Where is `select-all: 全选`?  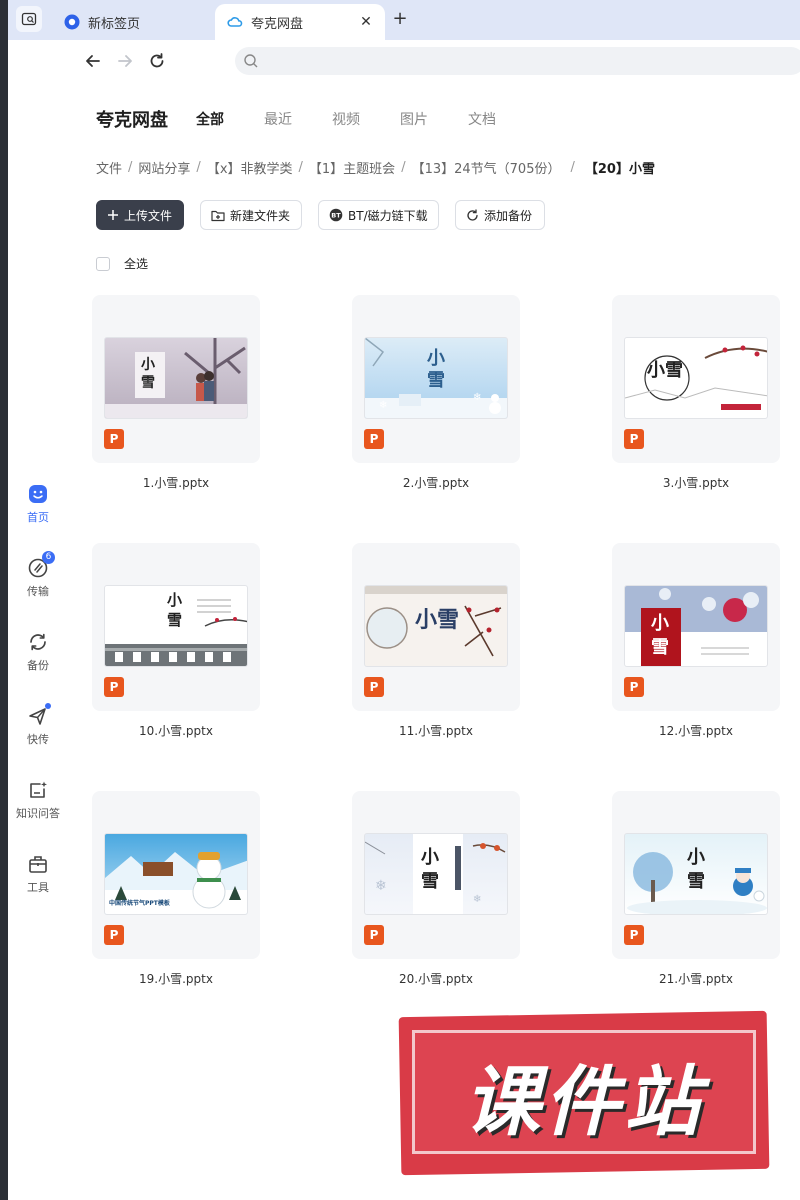 select-all: 全选 is located at coordinates (122, 263).